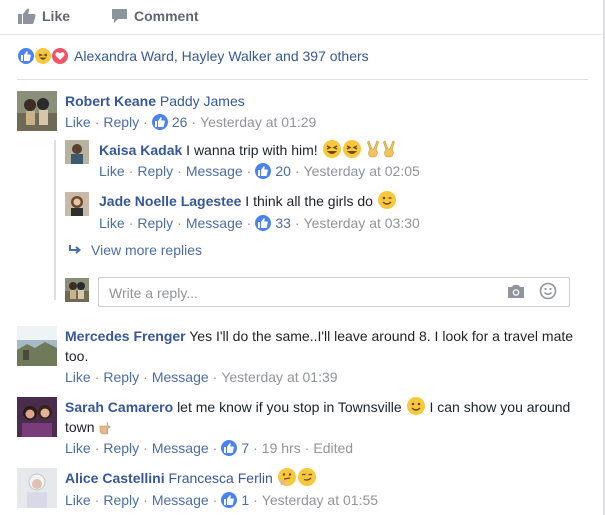  Describe the element at coordinates (516, 292) in the screenshot. I see `camera-icon` at that location.